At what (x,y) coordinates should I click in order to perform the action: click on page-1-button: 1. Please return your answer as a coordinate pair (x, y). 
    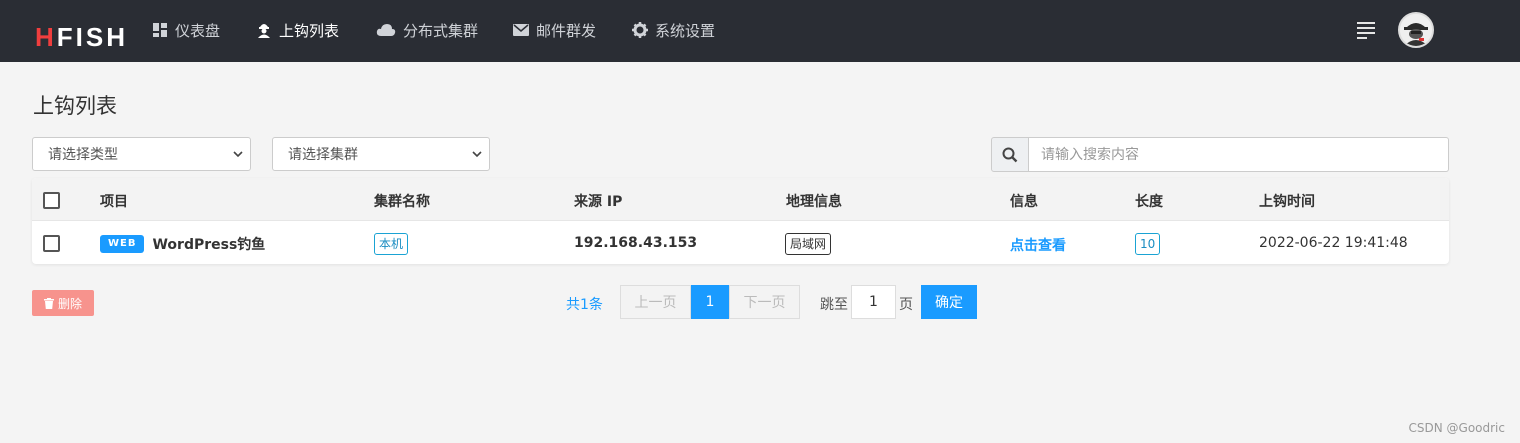
    Looking at the image, I should click on (710, 302).